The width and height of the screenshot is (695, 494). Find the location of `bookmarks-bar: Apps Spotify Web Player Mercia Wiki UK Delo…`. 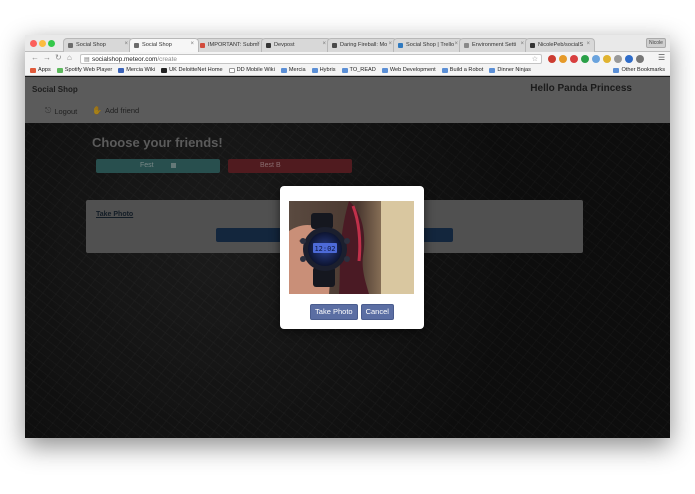

bookmarks-bar: Apps Spotify Web Player Mercia Wiki UK Delo… is located at coordinates (347, 70).